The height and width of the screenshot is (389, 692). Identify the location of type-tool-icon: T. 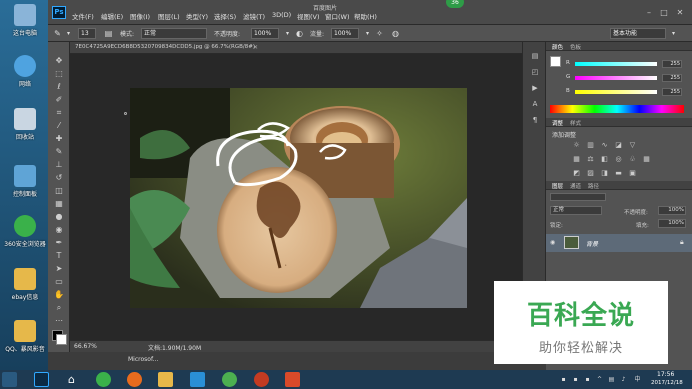
(59, 256).